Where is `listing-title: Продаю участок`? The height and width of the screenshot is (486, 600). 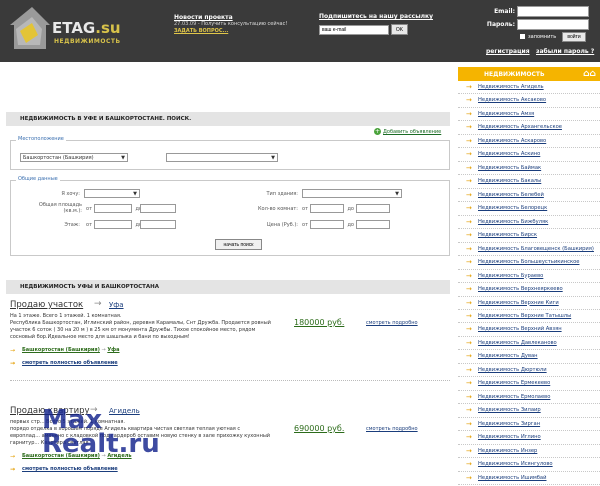
listing-title: Продаю участок is located at coordinates (46, 305).